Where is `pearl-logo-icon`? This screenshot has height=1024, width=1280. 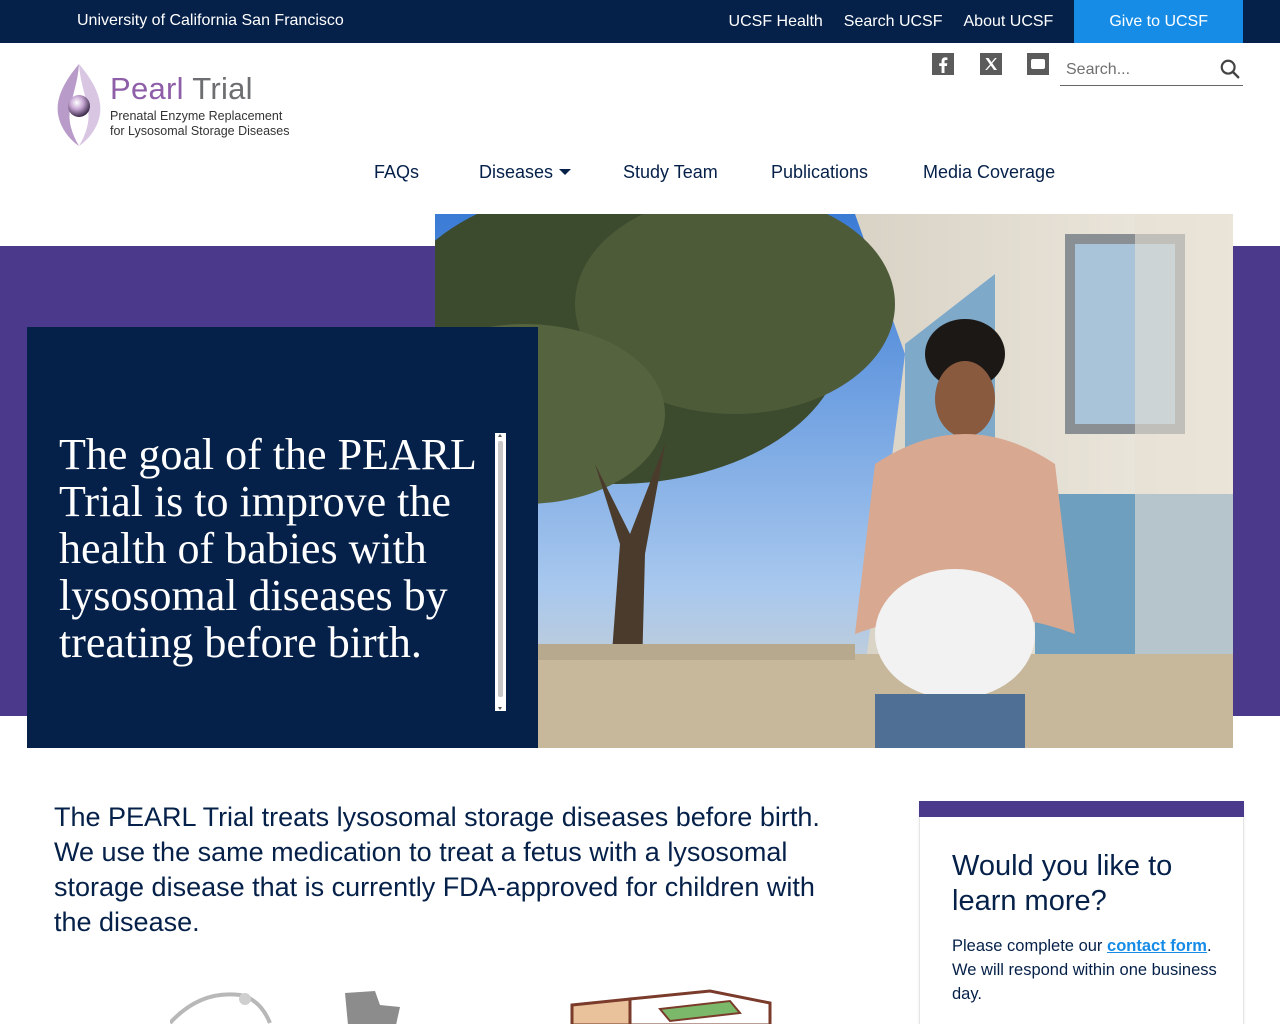 pearl-logo-icon is located at coordinates (79, 105).